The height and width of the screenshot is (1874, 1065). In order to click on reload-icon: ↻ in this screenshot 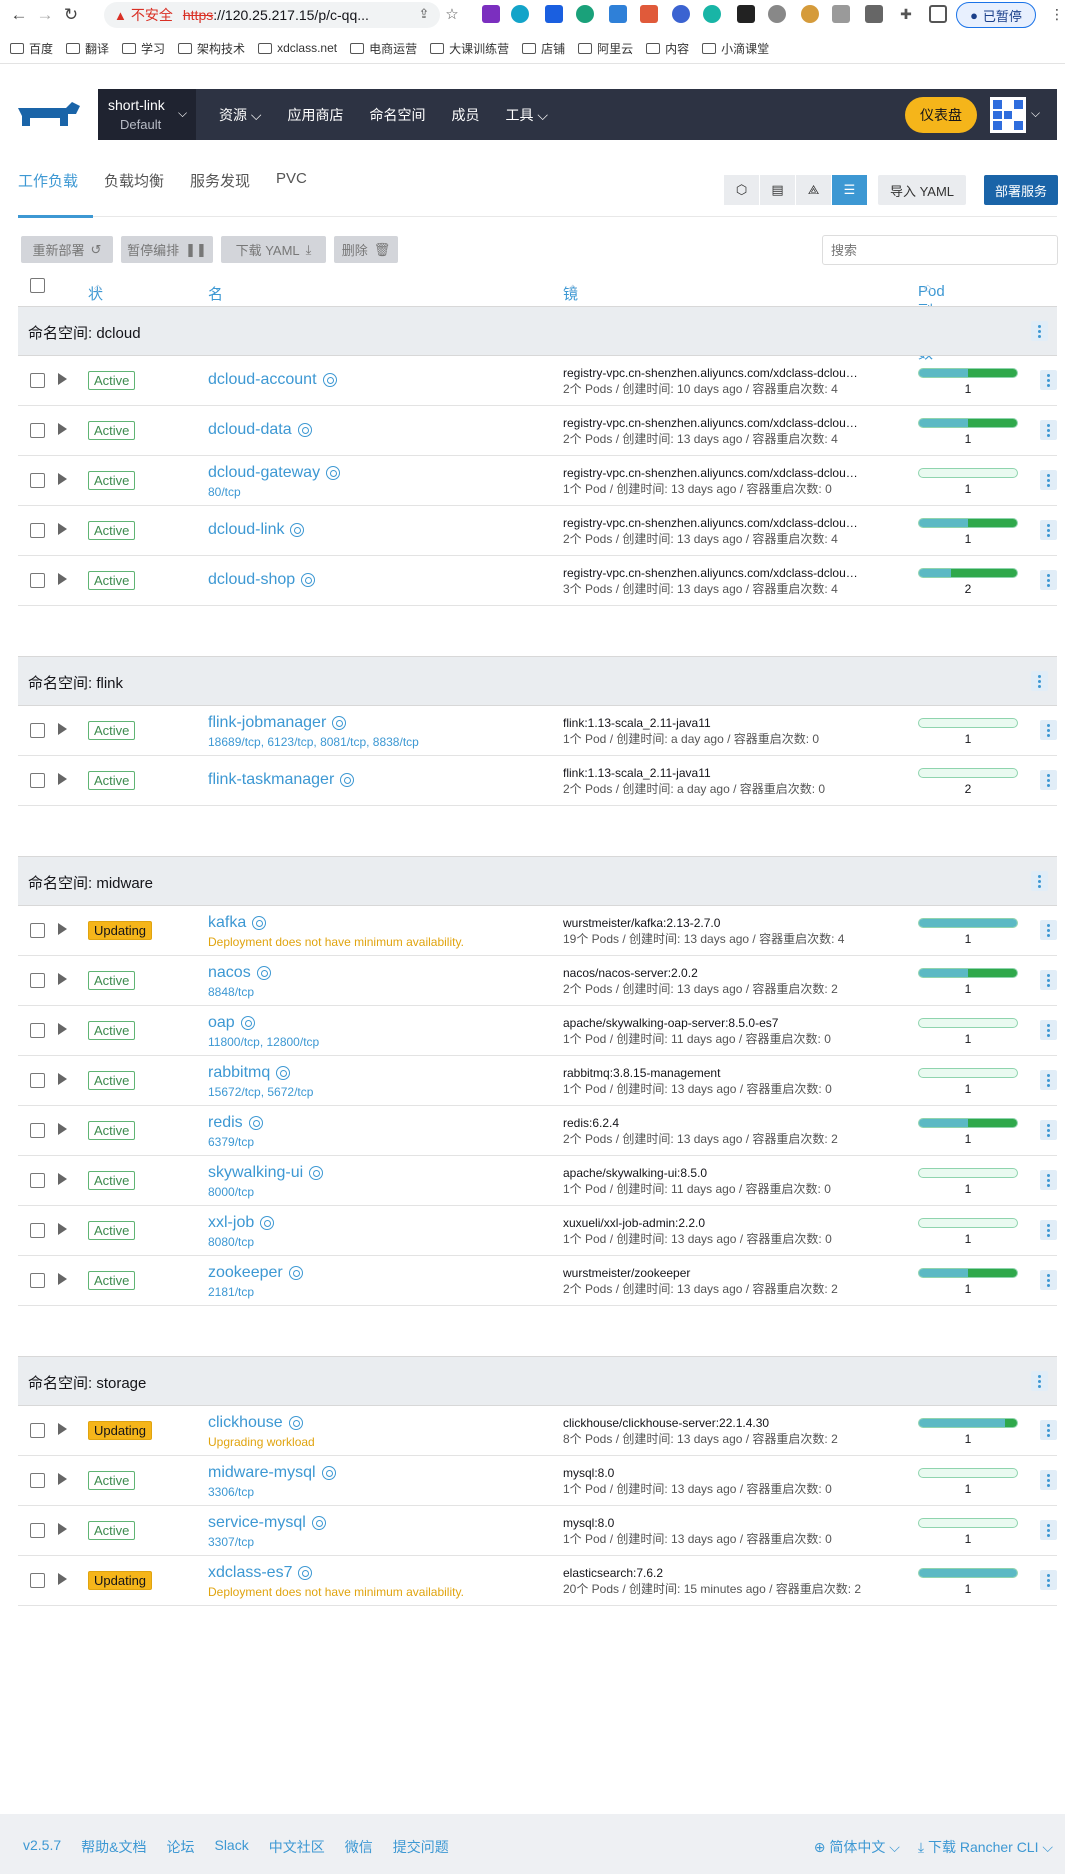, I will do `click(71, 15)`.